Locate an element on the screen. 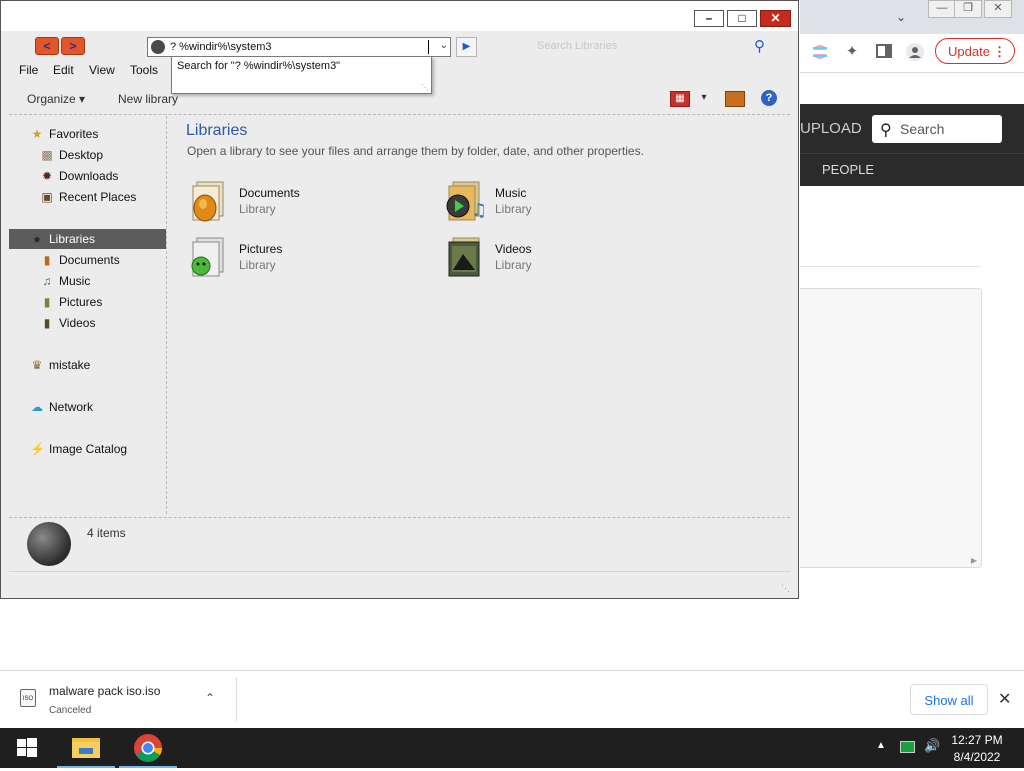 The image size is (1024, 771). explorer-search-input: Search Libraries ⚲ is located at coordinates (650, 47).